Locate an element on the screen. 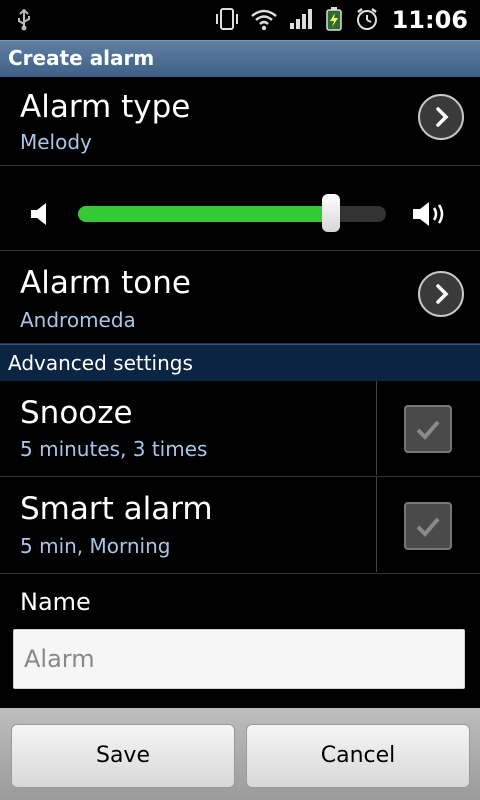 The width and height of the screenshot is (480, 800). volume-low-icon is located at coordinates (40, 216).